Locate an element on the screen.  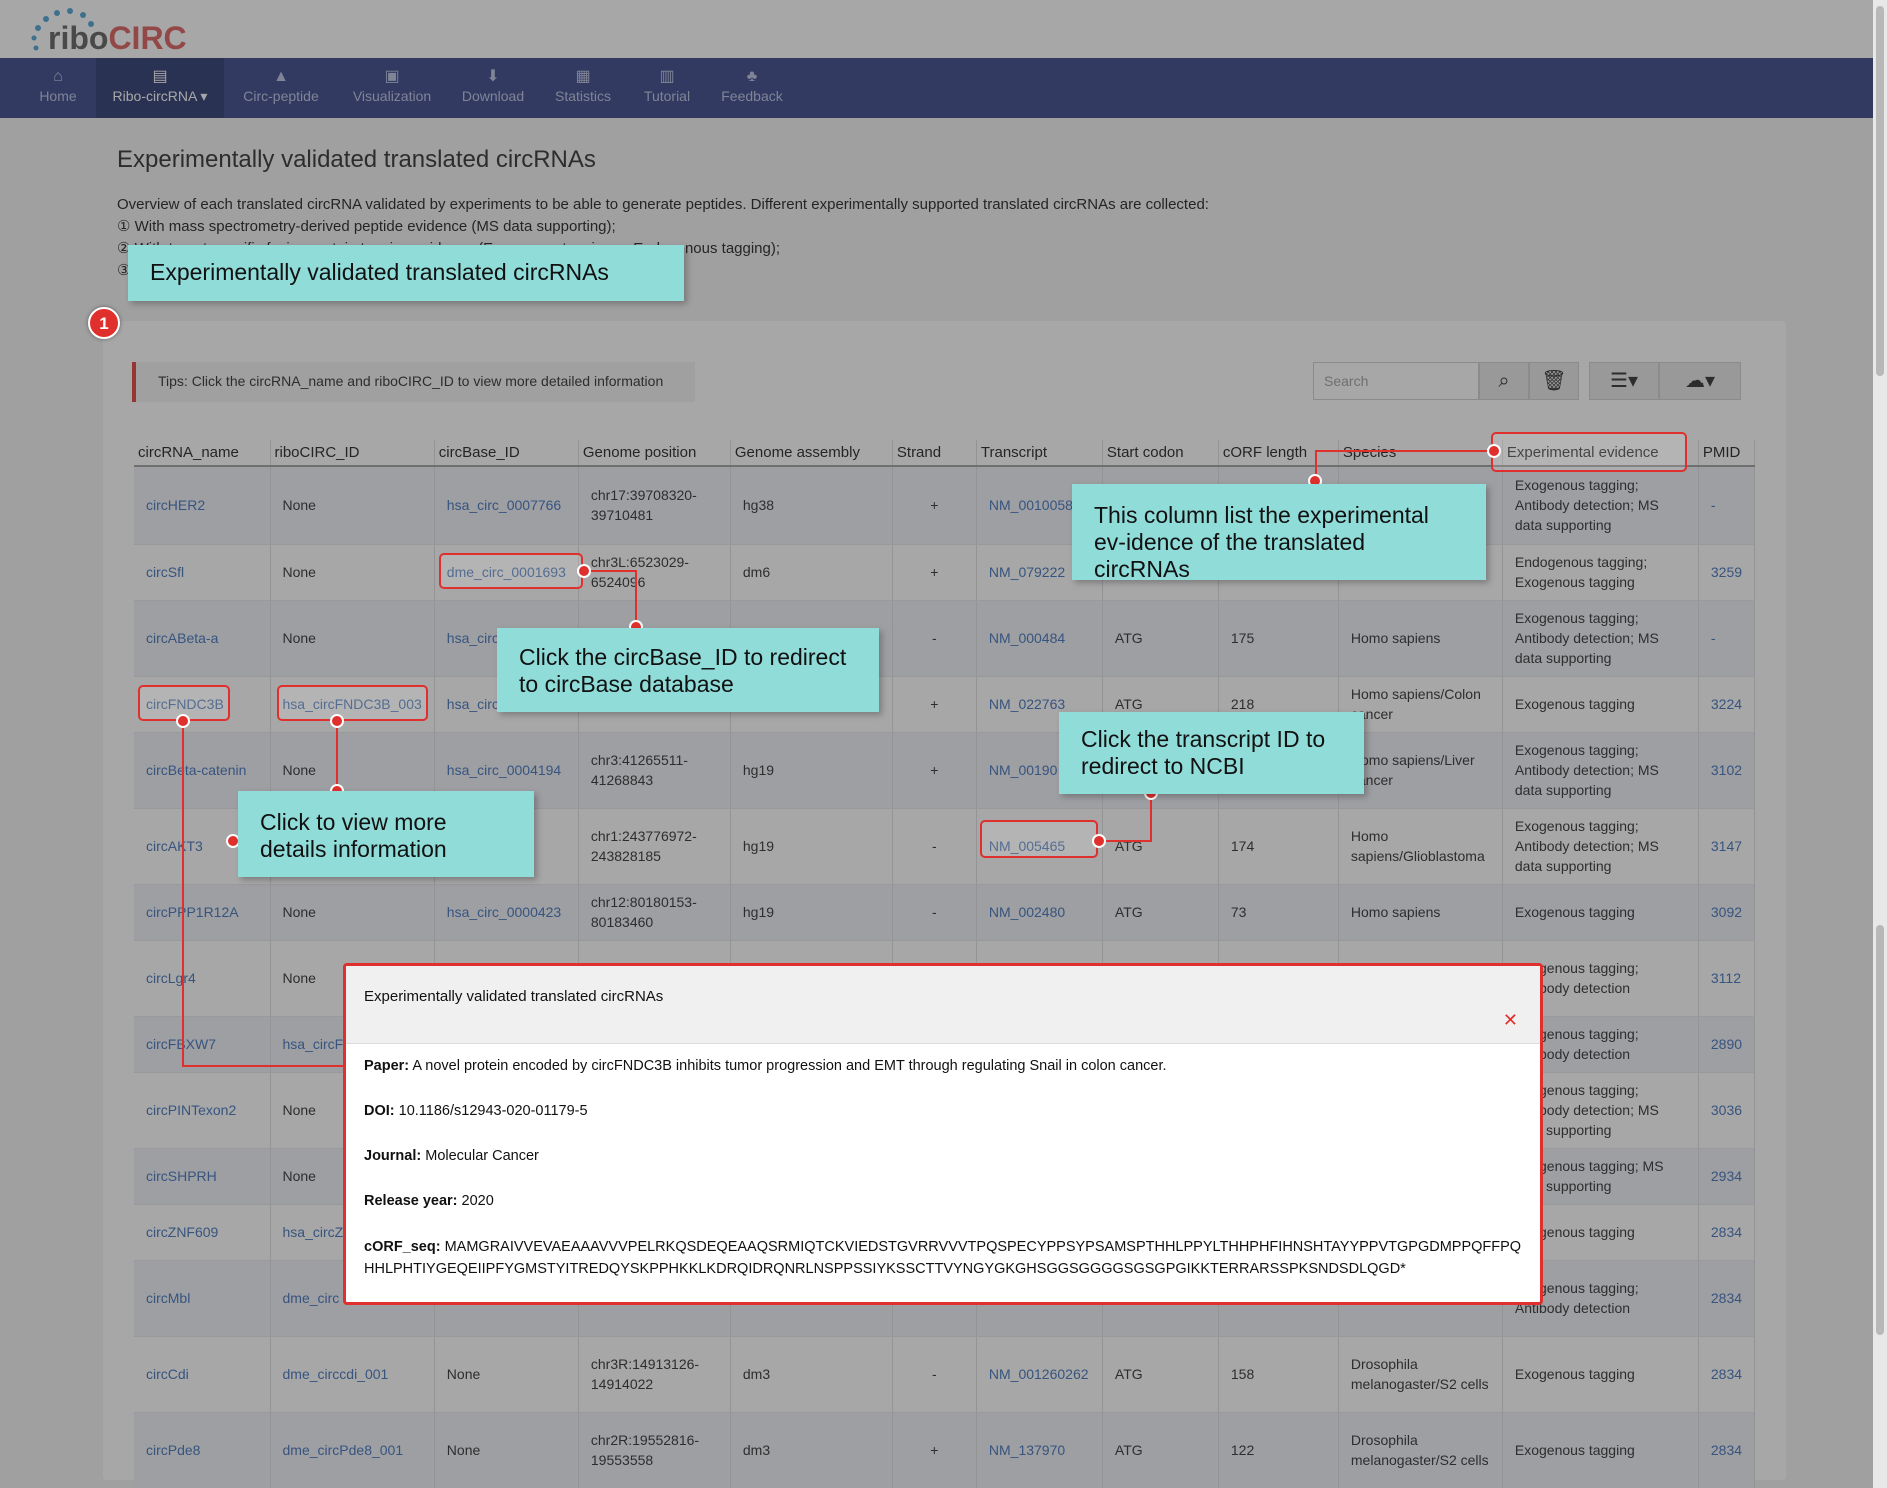
highlight-ribocirc-id is located at coordinates (352, 703).